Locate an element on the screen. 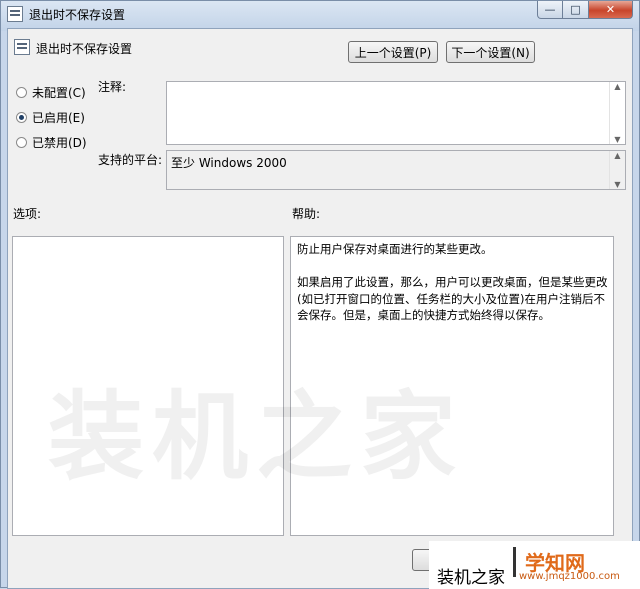 The width and height of the screenshot is (640, 589). radio-enabled: 已启用(E) is located at coordinates (50, 117).